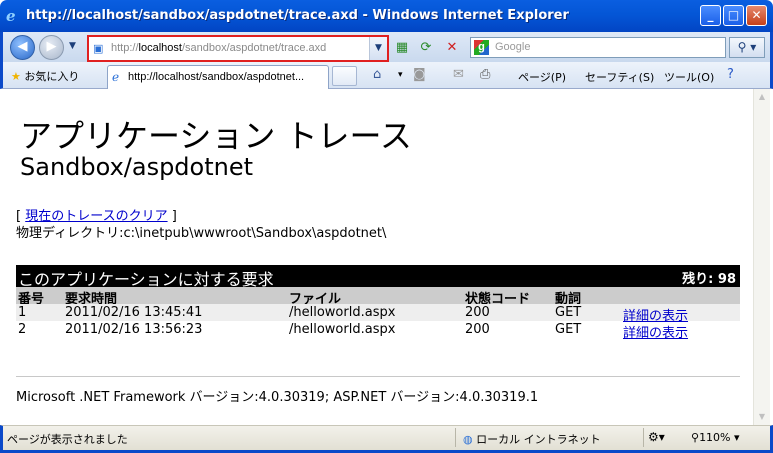 This screenshot has width=773, height=453. I want to click on close-button: ✕, so click(756, 15).